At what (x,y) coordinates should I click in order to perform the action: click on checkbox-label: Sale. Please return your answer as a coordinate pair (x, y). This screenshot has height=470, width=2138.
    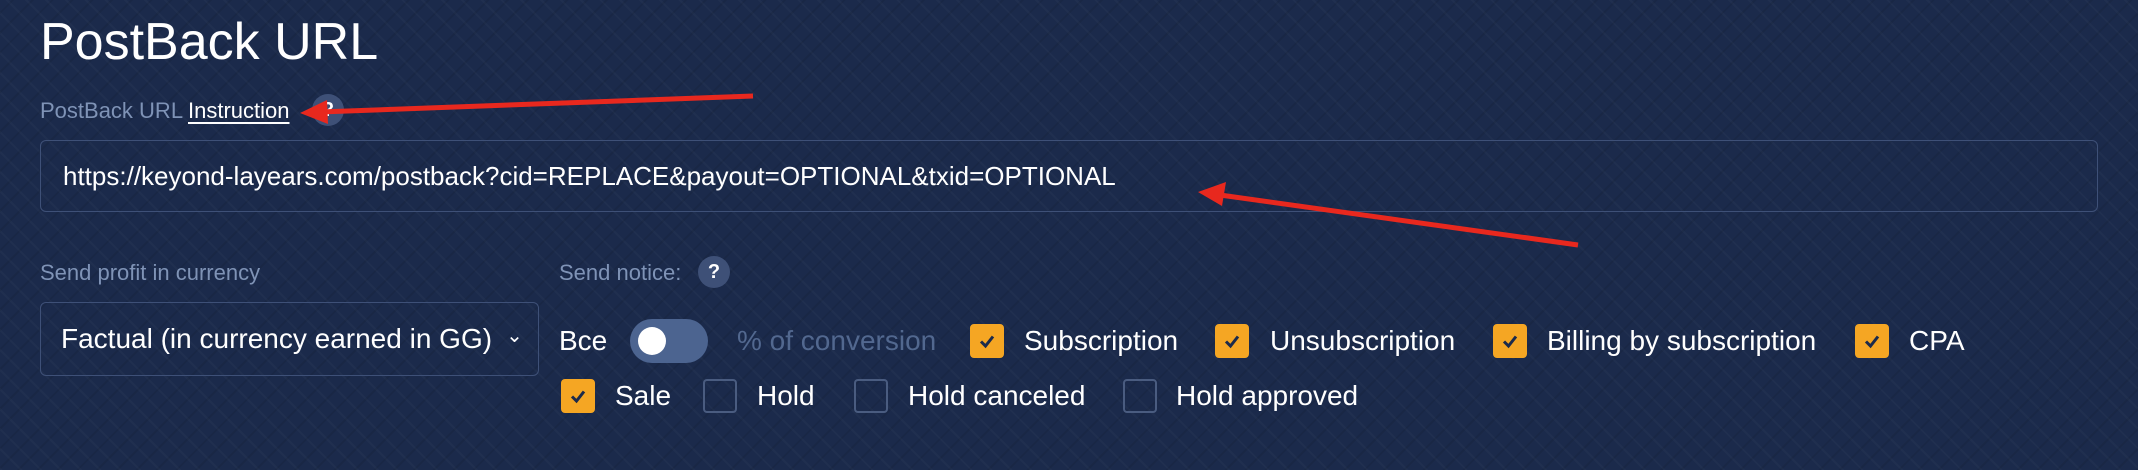
    Looking at the image, I should click on (643, 395).